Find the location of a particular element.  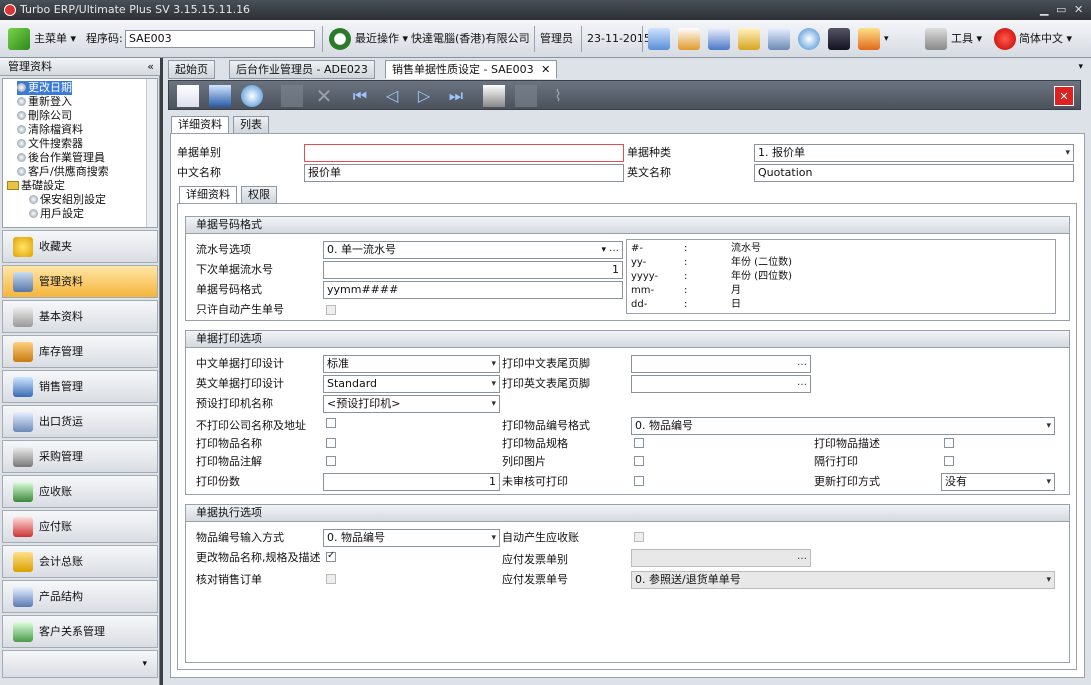

update-method-select: 没有 is located at coordinates (998, 482).